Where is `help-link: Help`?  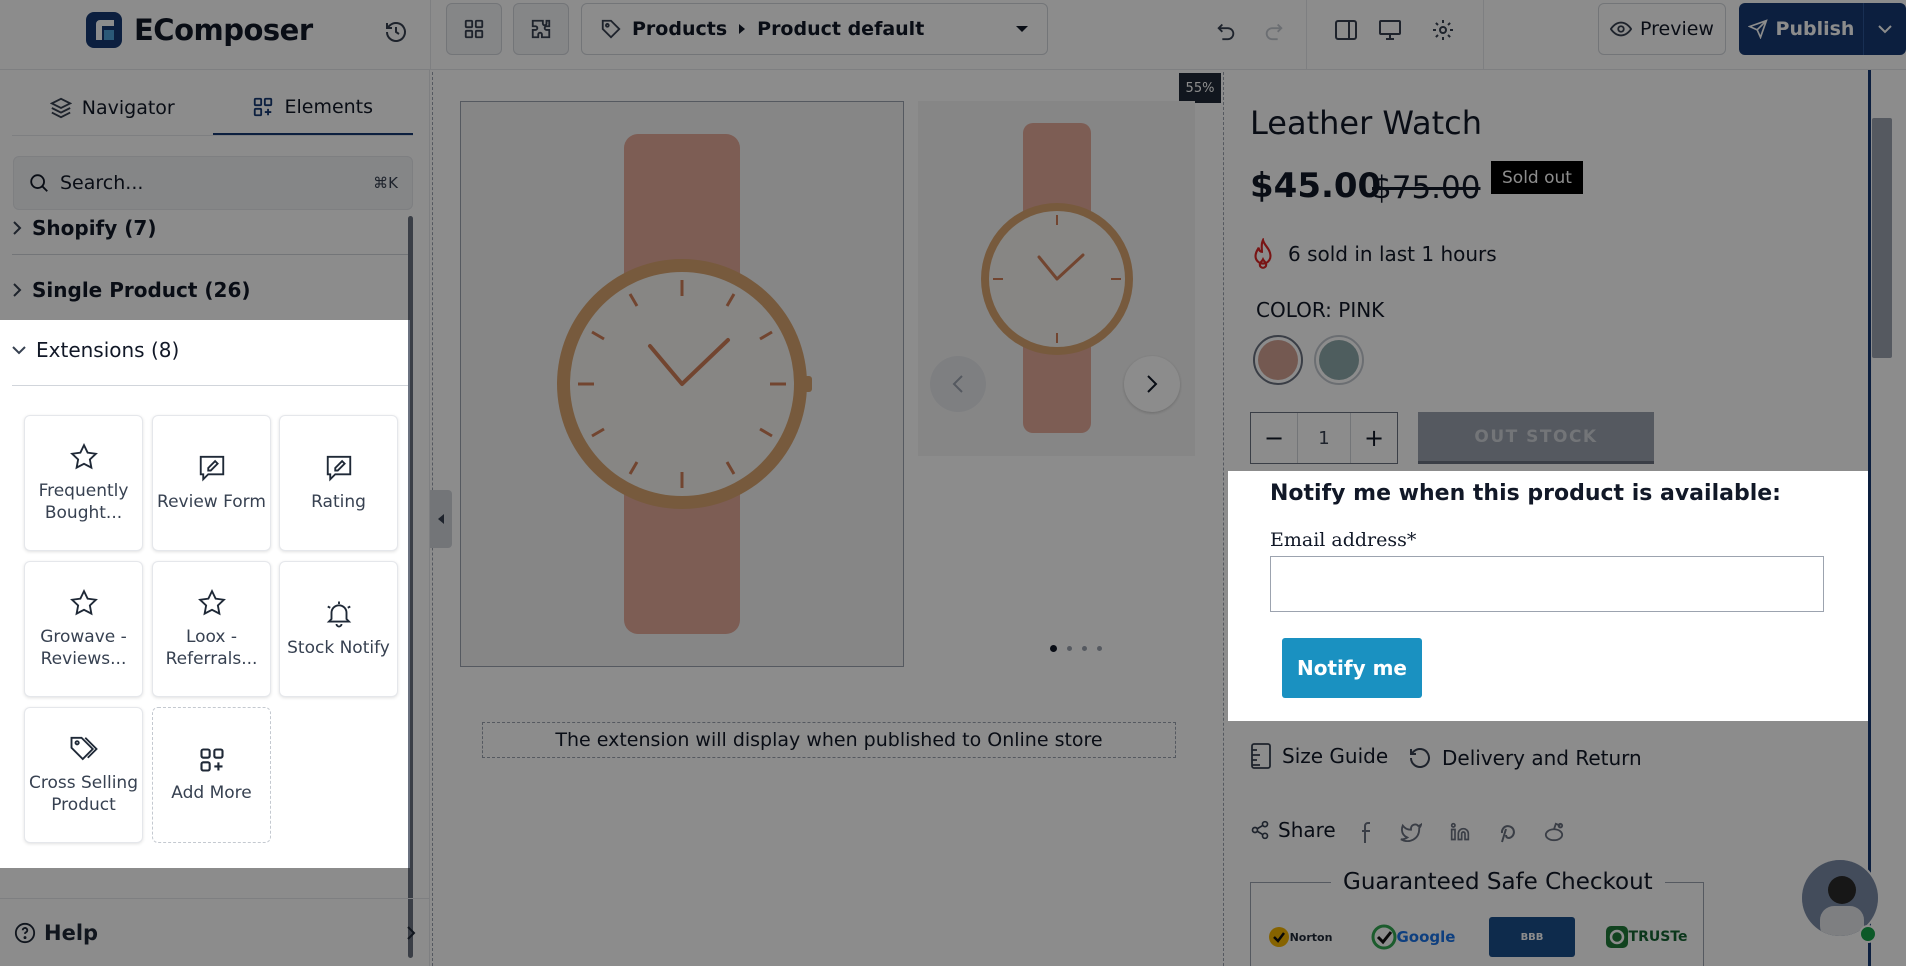 help-link: Help is located at coordinates (215, 932).